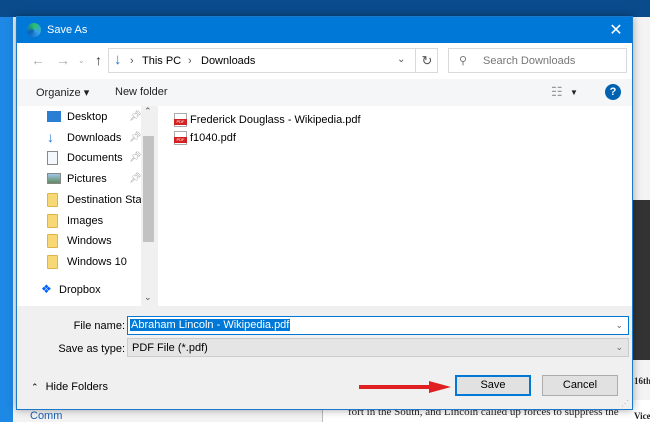 This screenshot has width=650, height=422. Describe the element at coordinates (228, 61) in the screenshot. I see `breadcrumb-downloads: Downloads` at that location.